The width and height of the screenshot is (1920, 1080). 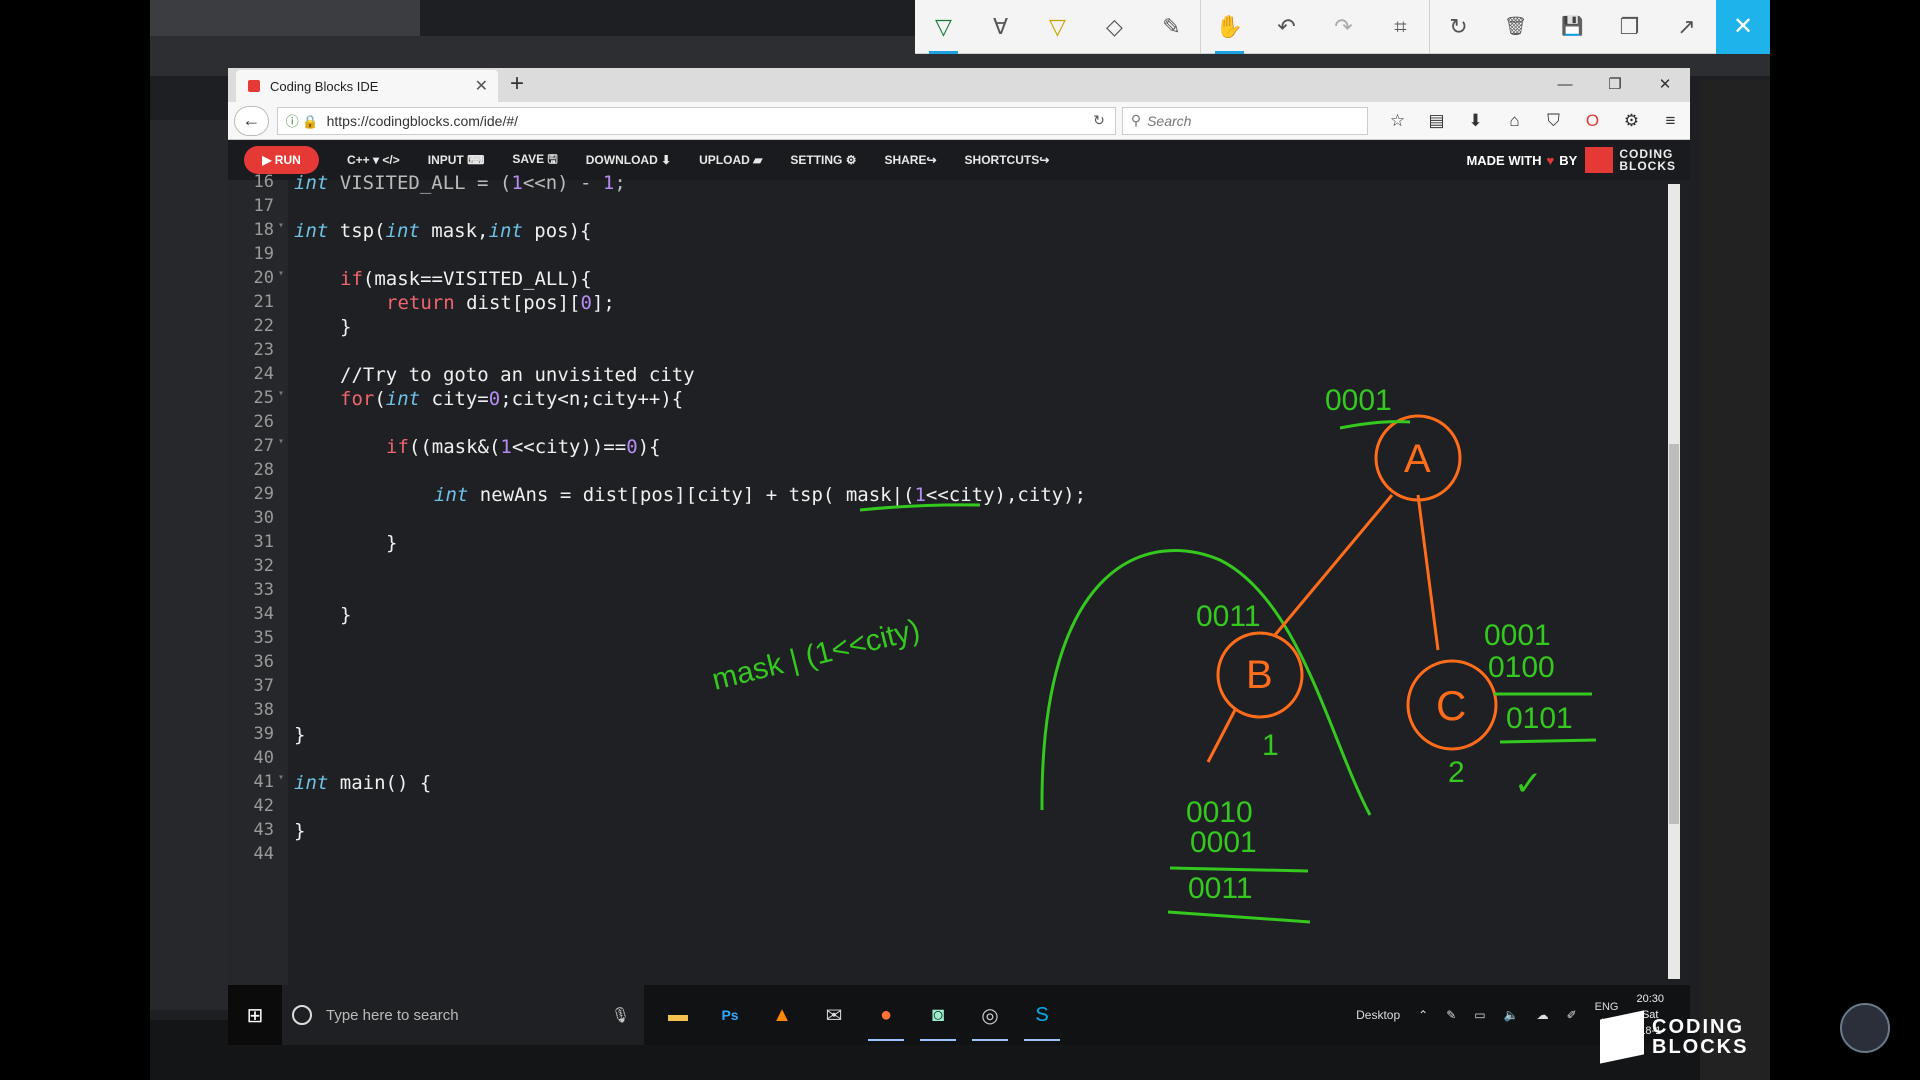 I want to click on opera-icon: O, so click(x=1592, y=121).